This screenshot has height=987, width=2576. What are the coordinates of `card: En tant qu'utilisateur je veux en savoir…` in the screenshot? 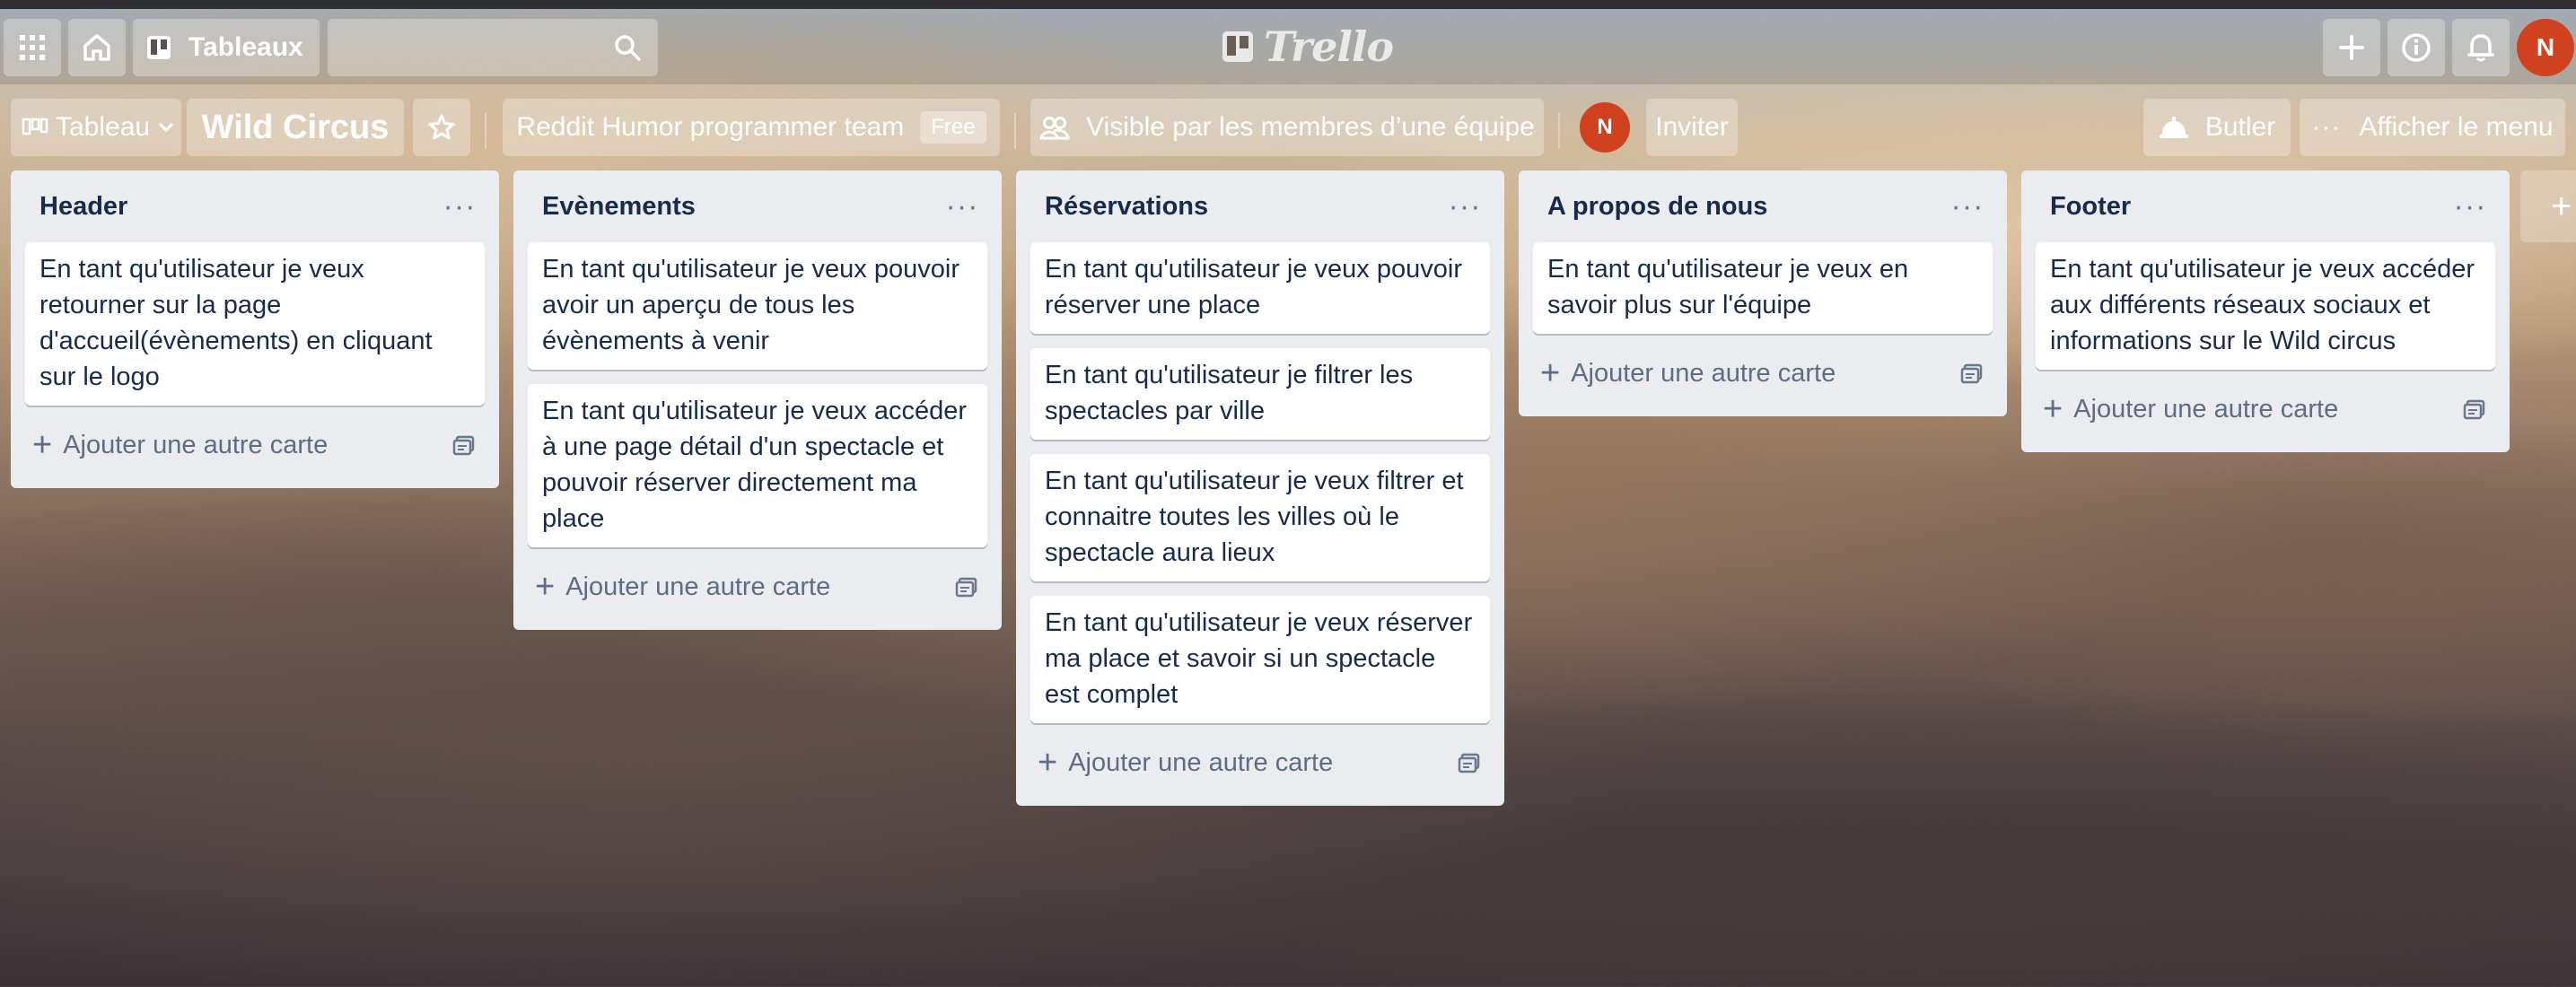 It's located at (1763, 288).